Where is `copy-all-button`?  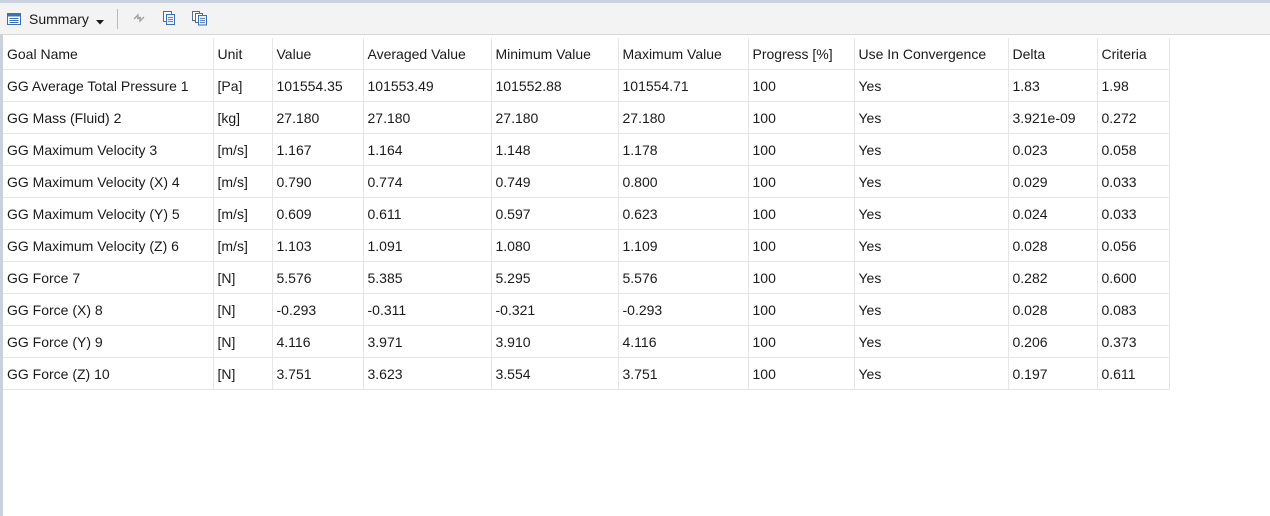
copy-all-button is located at coordinates (199, 19).